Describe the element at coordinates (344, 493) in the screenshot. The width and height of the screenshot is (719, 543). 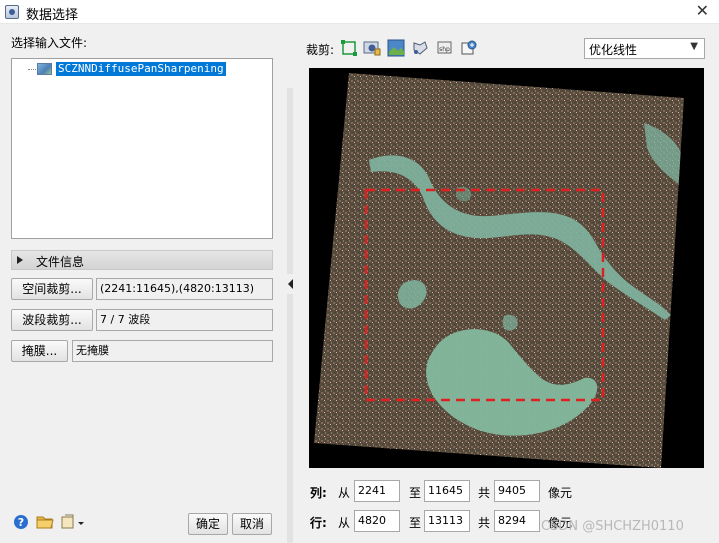
I see `columns-from-label: 从` at that location.